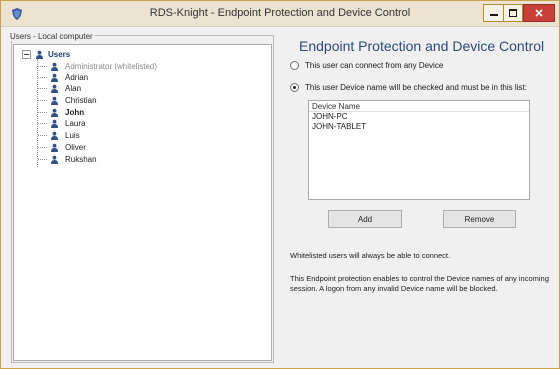  Describe the element at coordinates (374, 65) in the screenshot. I see `option-any-device-label: This user can connect from any Device` at that location.